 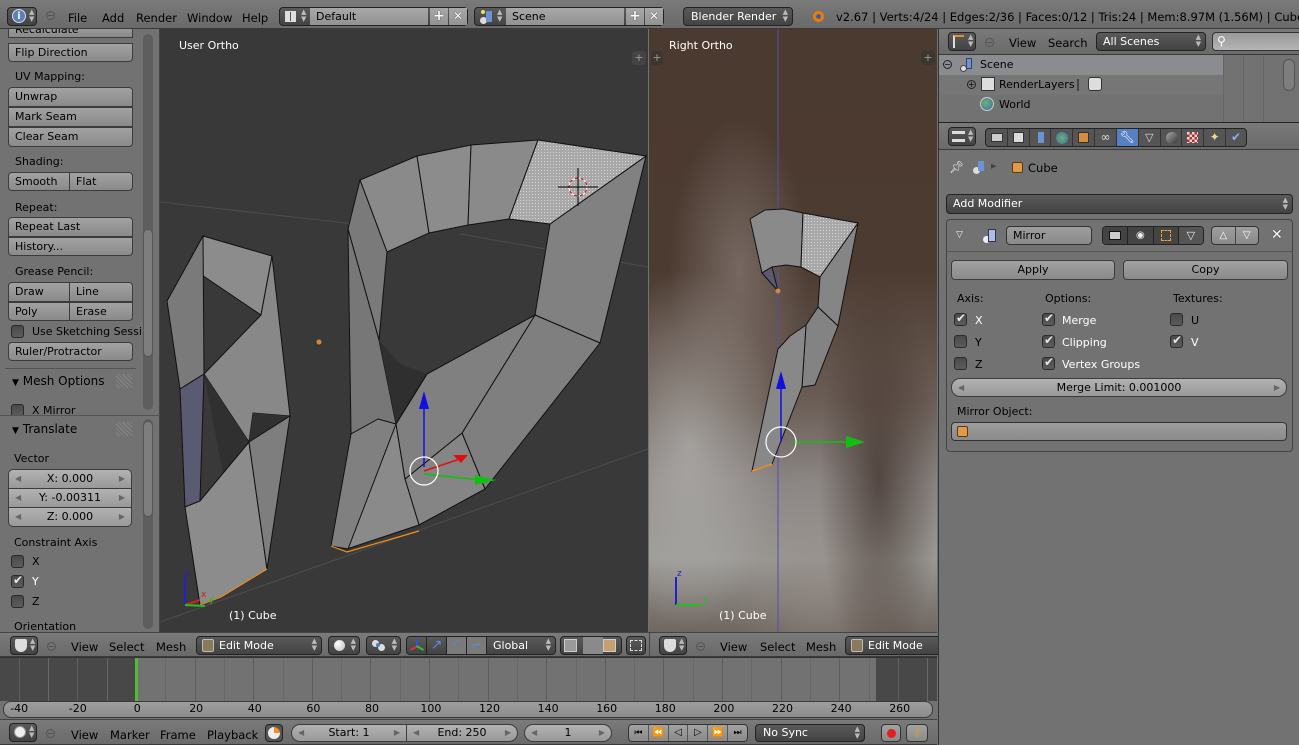 What do you see at coordinates (1236, 137) in the screenshot?
I see `tab-physics: ✔` at bounding box center [1236, 137].